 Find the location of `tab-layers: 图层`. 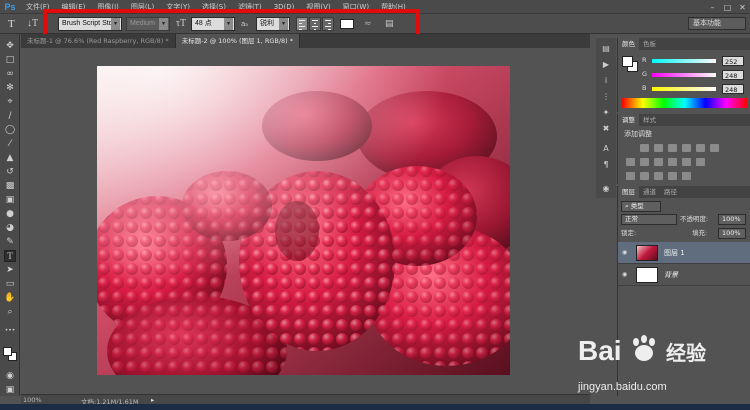

tab-layers: 图层 is located at coordinates (628, 192).